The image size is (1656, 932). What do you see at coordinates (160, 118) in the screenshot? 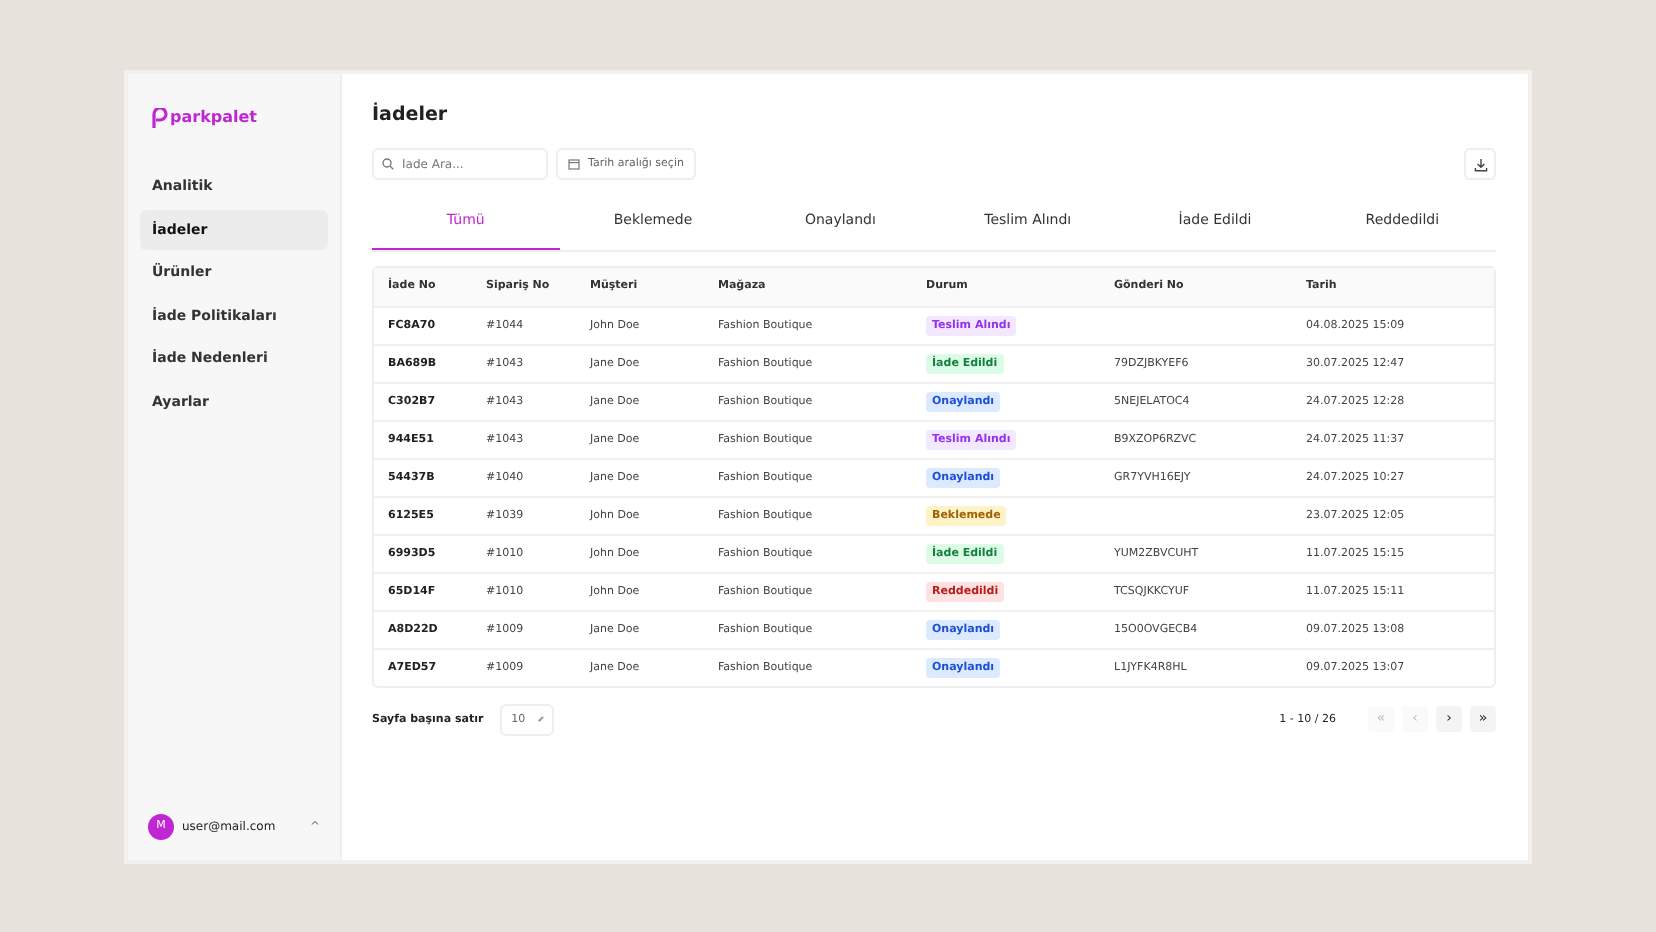
I see `logo-icon` at bounding box center [160, 118].